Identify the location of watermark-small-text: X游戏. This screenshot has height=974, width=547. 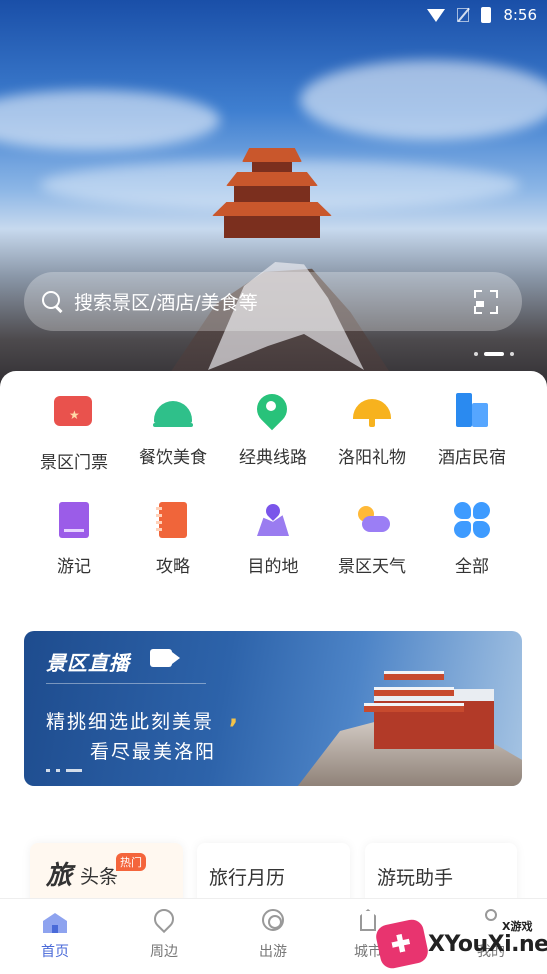
(517, 926).